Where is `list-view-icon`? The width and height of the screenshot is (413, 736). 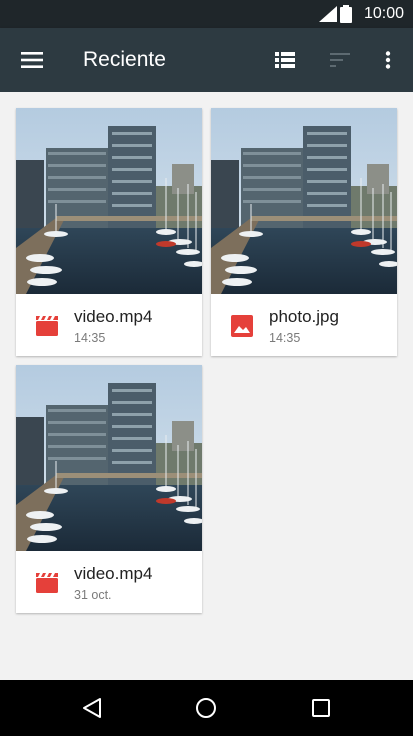
list-view-icon is located at coordinates (285, 60).